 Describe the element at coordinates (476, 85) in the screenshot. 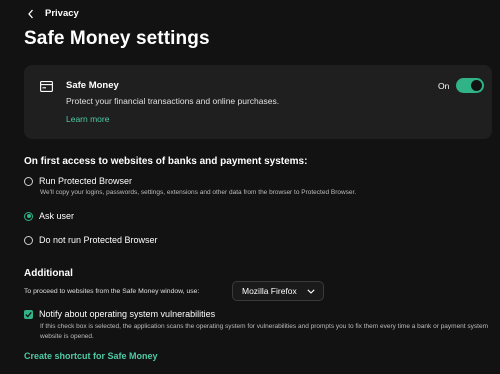

I see `toggle-knob` at that location.